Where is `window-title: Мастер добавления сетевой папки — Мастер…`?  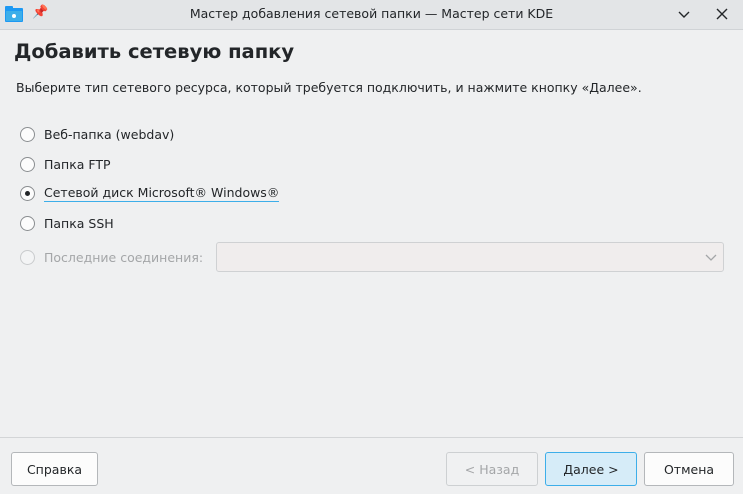 window-title: Мастер добавления сетевой папки — Мастер… is located at coordinates (371, 13).